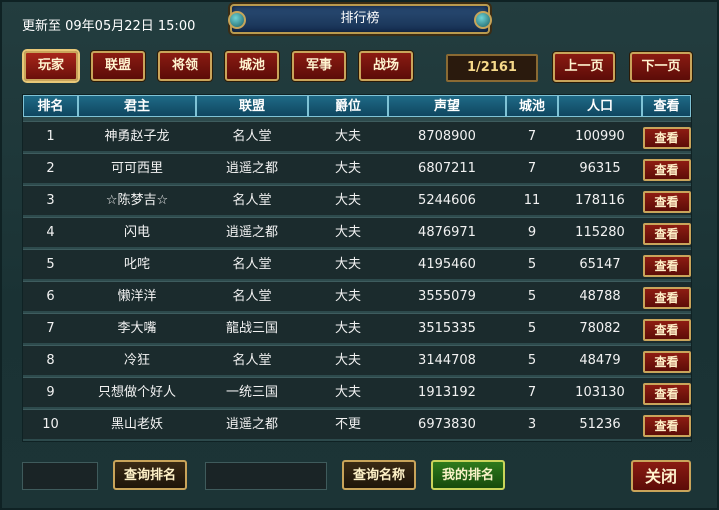  What do you see at coordinates (532, 106) in the screenshot?
I see `column-header-cities: 城池` at bounding box center [532, 106].